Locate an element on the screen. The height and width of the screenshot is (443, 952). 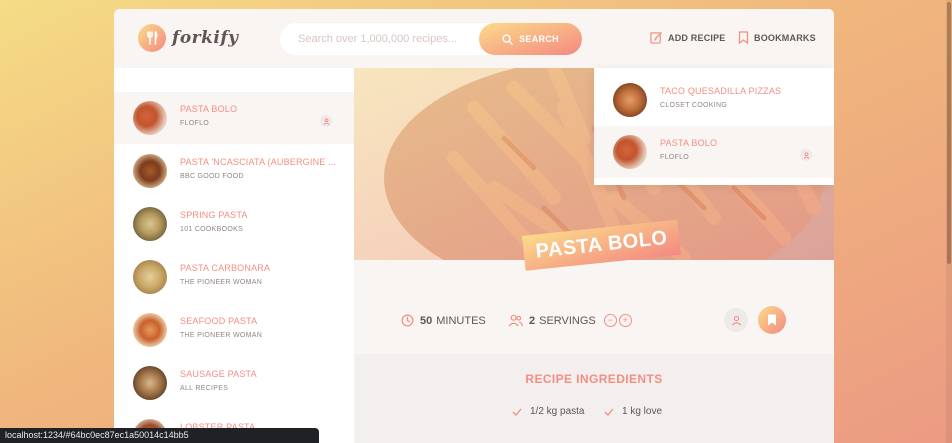
bookmark-publisher: FLOFLO is located at coordinates (675, 157).